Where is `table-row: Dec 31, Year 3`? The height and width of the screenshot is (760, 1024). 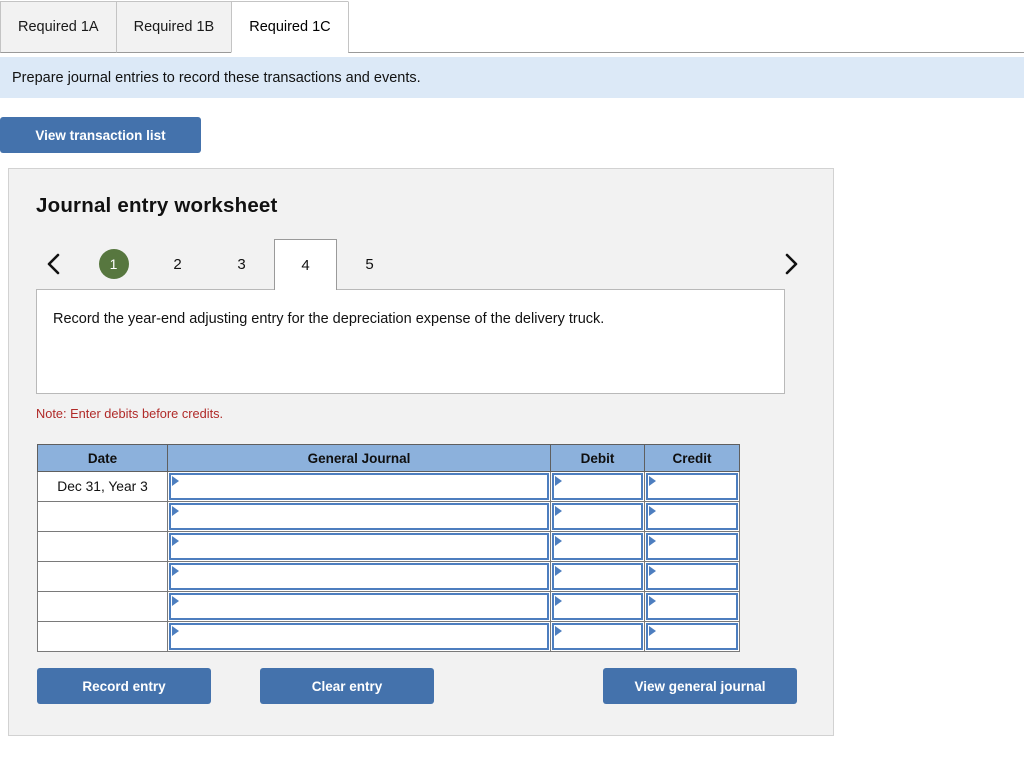 table-row: Dec 31, Year 3 is located at coordinates (388, 486).